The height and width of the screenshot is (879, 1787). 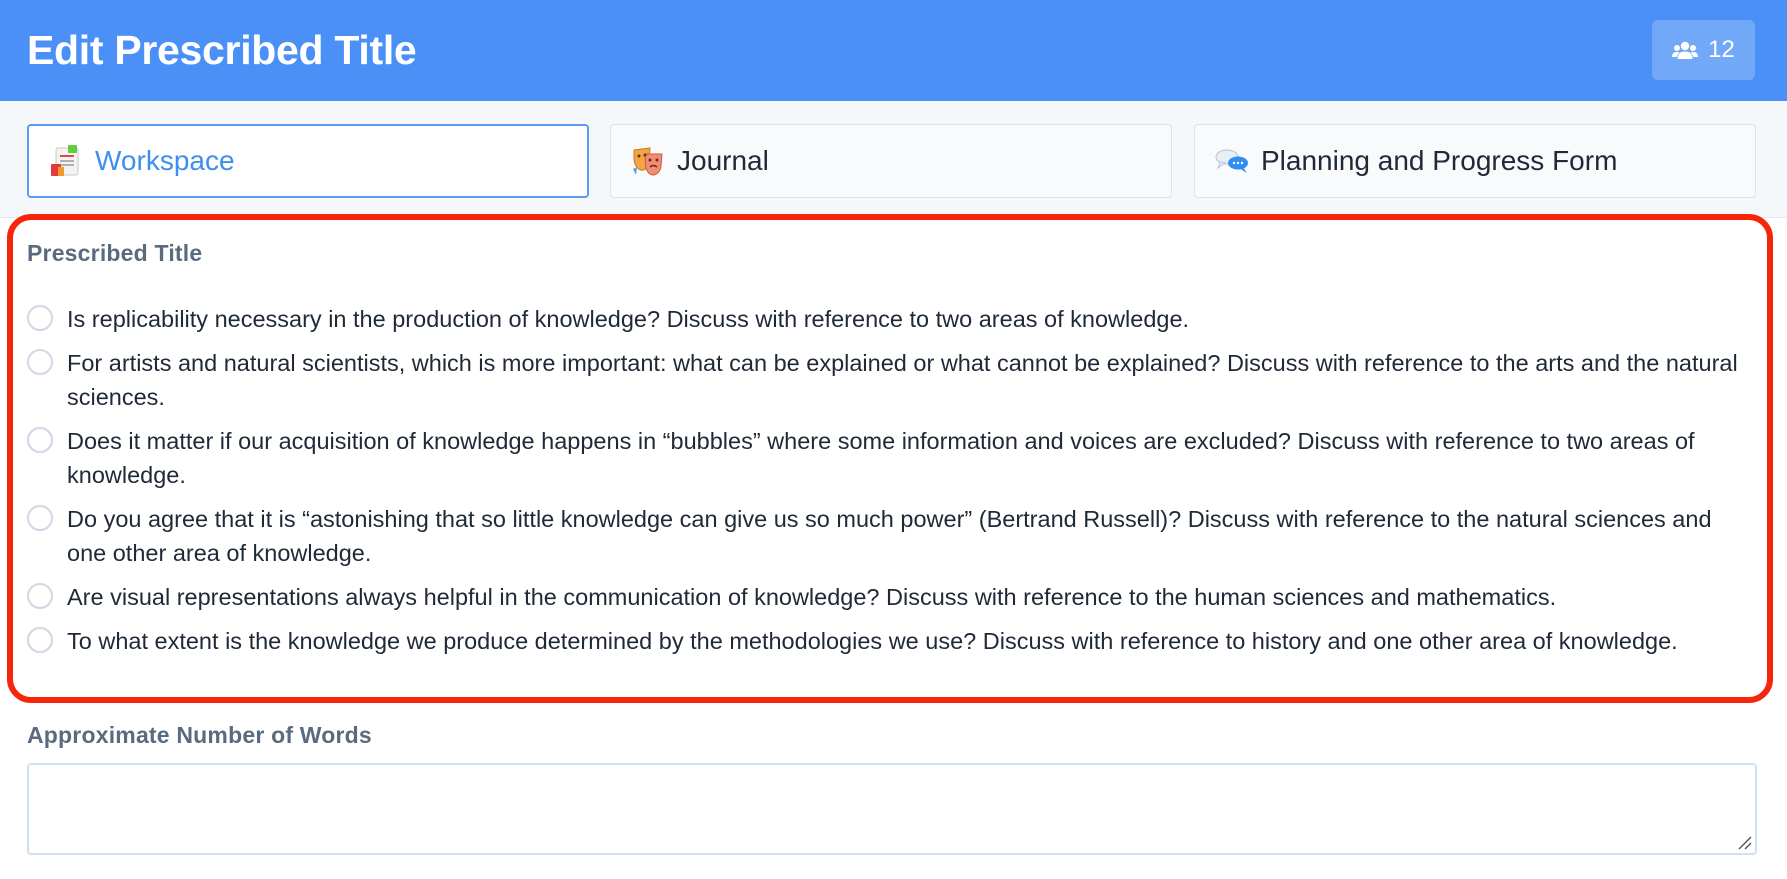 I want to click on participants-button: 12, so click(x=1703, y=50).